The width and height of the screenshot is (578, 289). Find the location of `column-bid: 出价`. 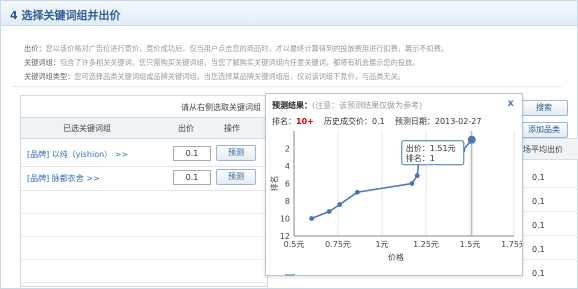

column-bid: 出价 is located at coordinates (186, 128).